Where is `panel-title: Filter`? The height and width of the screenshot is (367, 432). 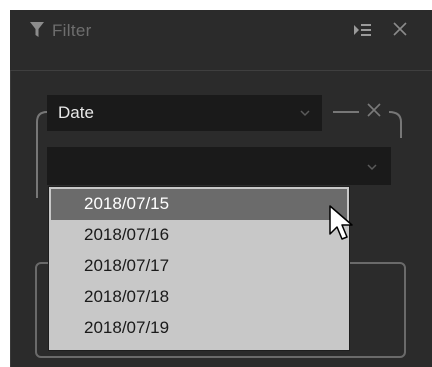
panel-title: Filter is located at coordinates (72, 30).